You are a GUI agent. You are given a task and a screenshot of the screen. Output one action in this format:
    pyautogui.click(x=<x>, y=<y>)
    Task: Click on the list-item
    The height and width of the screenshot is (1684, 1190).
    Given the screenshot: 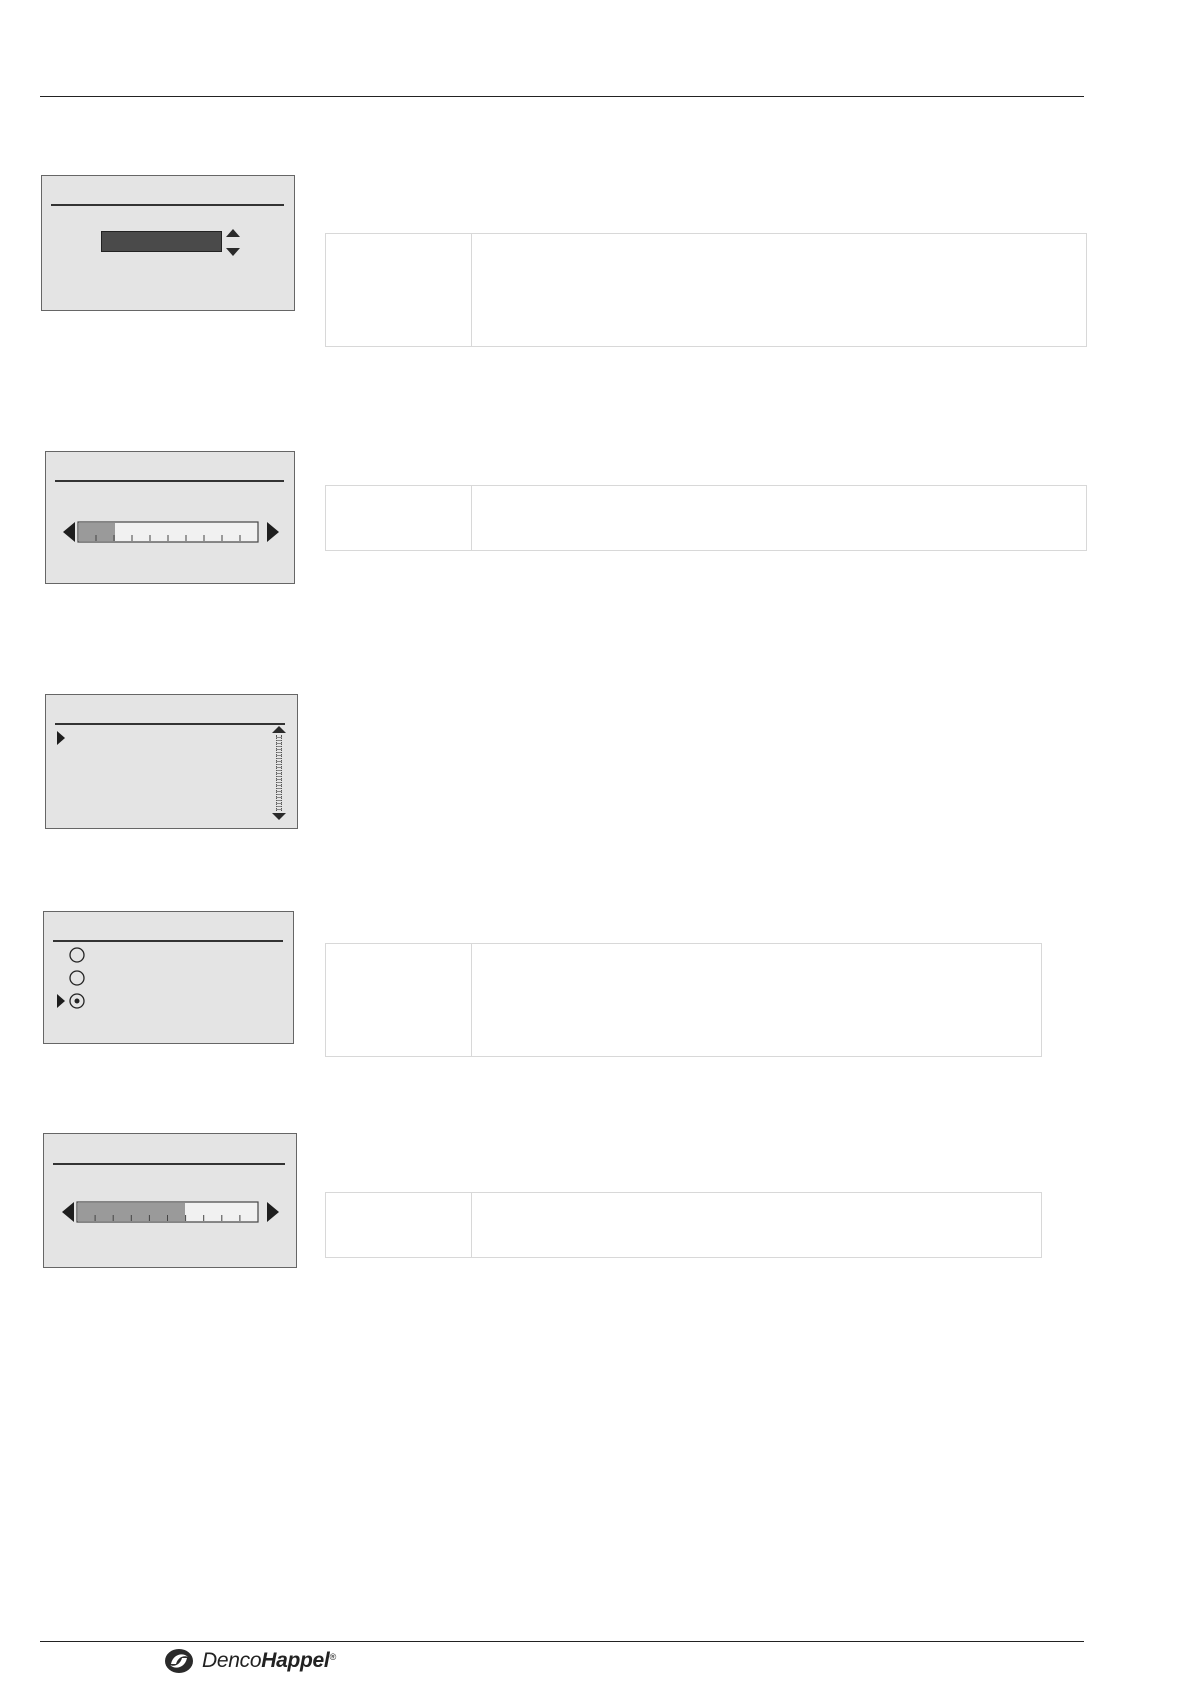 What is the action you would take?
    pyautogui.click(x=170, y=738)
    